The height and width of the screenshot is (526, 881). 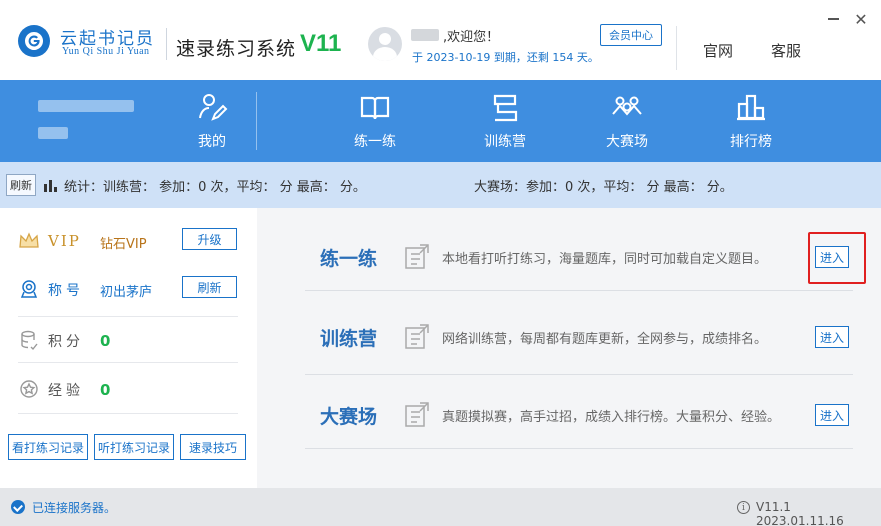 What do you see at coordinates (29, 340) in the screenshot?
I see `database-icon` at bounding box center [29, 340].